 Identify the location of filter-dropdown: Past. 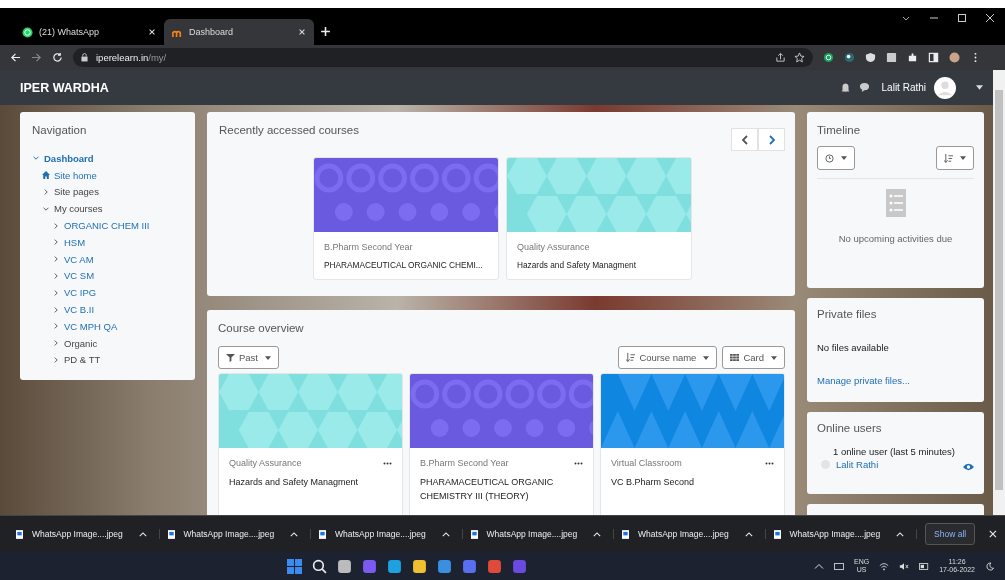
(248, 357).